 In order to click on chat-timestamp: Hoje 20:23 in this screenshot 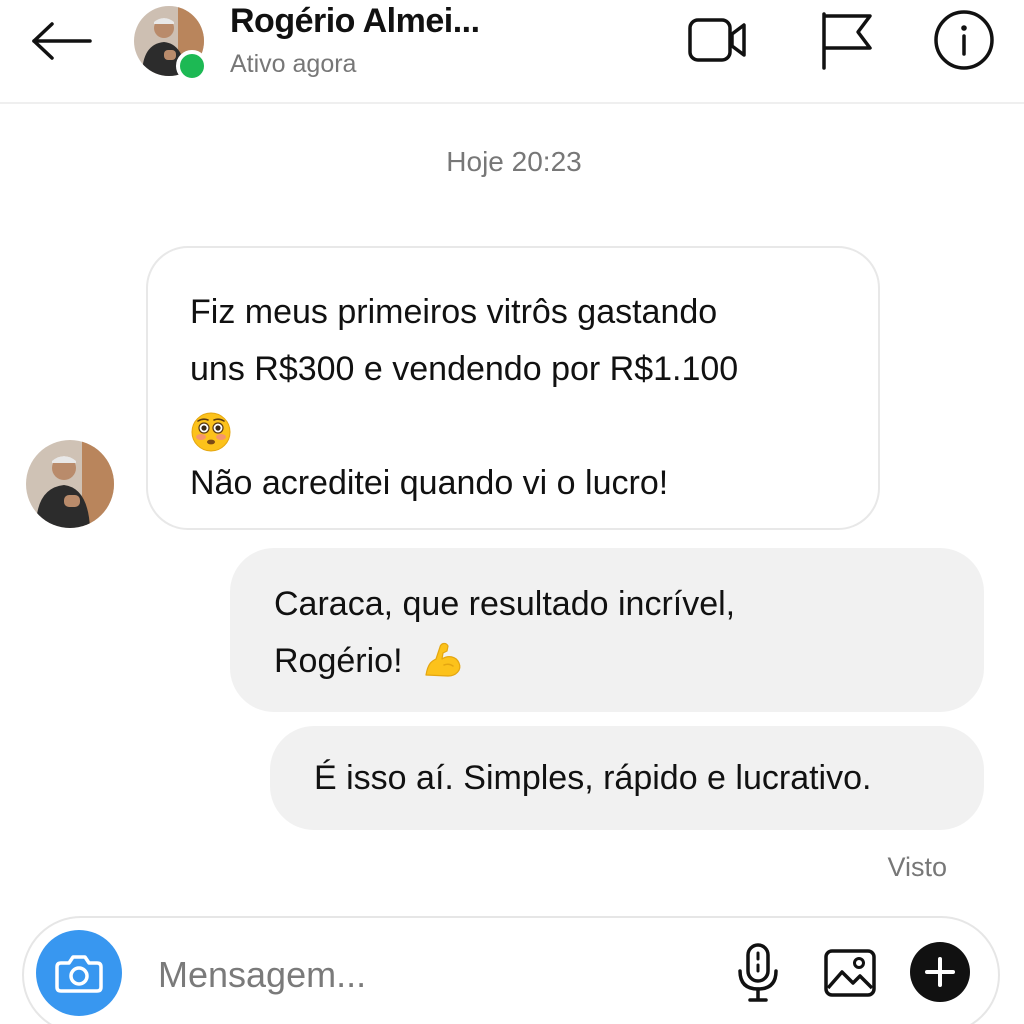, I will do `click(514, 161)`.